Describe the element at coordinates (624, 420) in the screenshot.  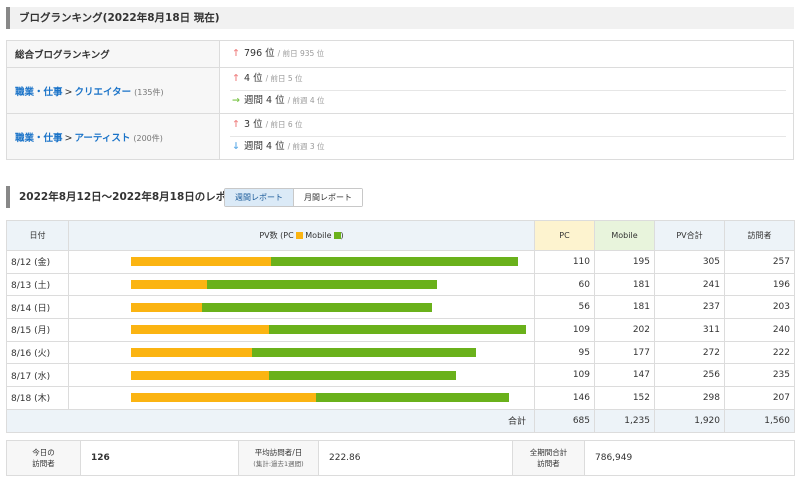
I see `total-mobile: 1,235` at that location.